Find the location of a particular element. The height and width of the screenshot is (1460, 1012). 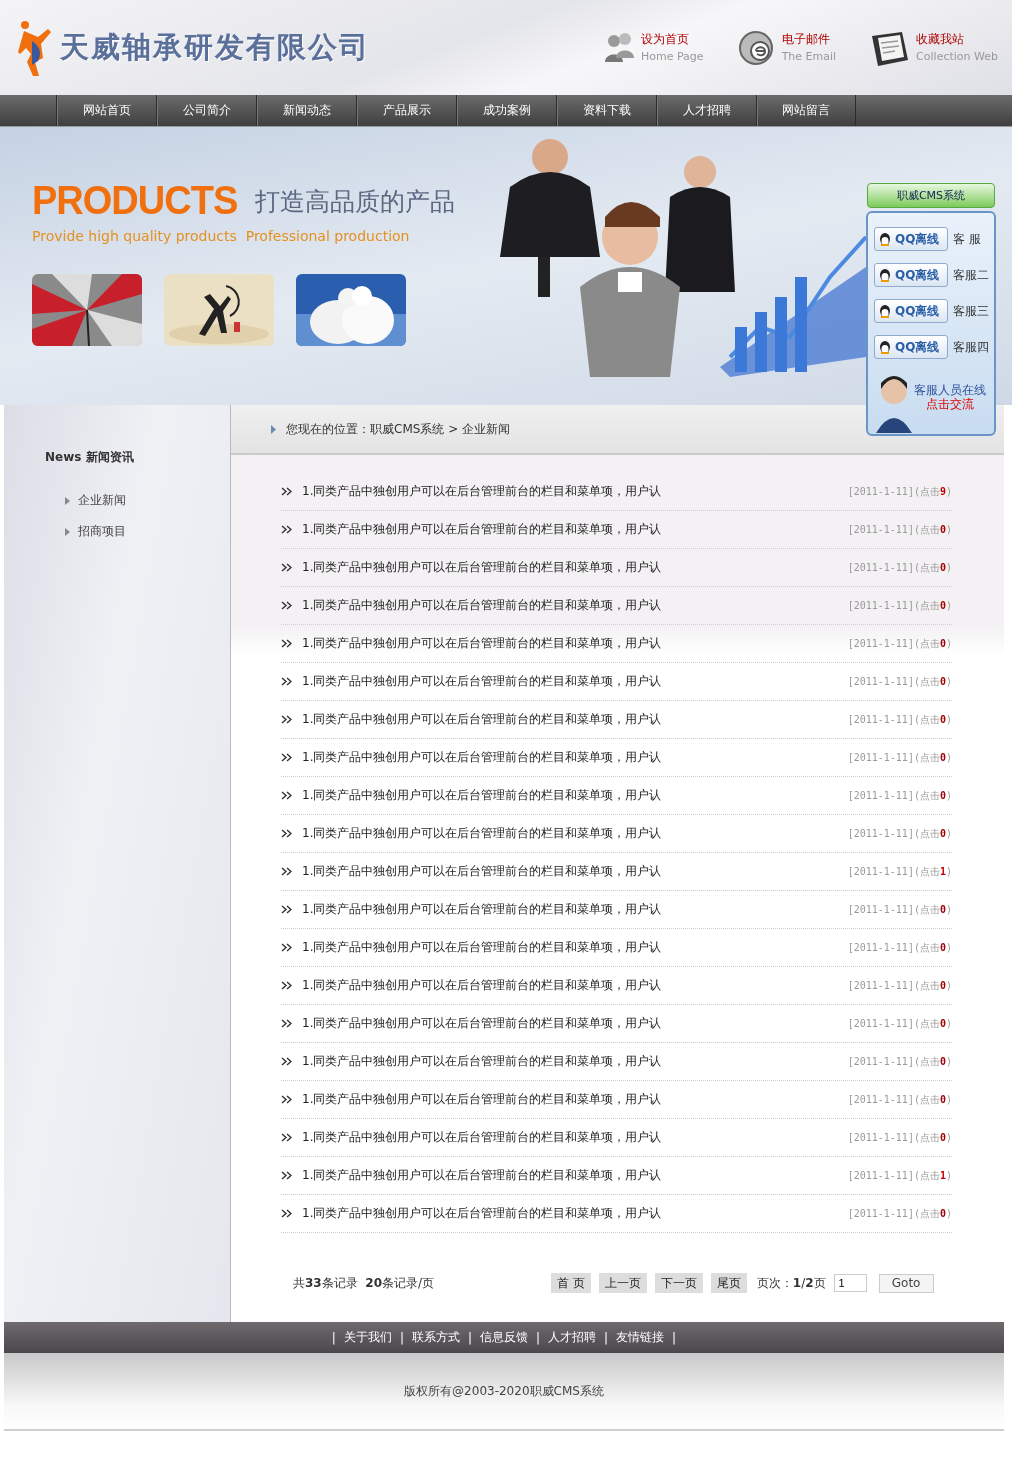

page-button: 首 页 is located at coordinates (571, 1283).